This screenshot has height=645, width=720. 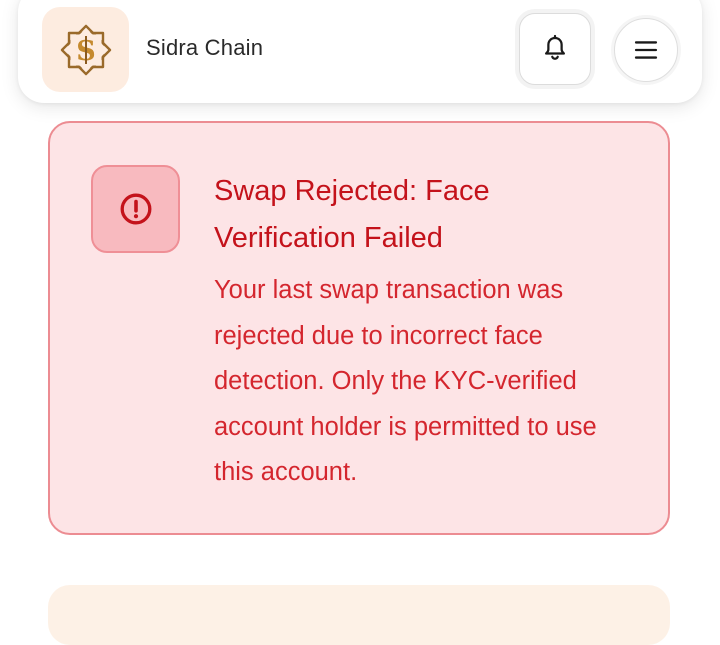 What do you see at coordinates (205, 47) in the screenshot?
I see `app-name: Sidra Chain` at bounding box center [205, 47].